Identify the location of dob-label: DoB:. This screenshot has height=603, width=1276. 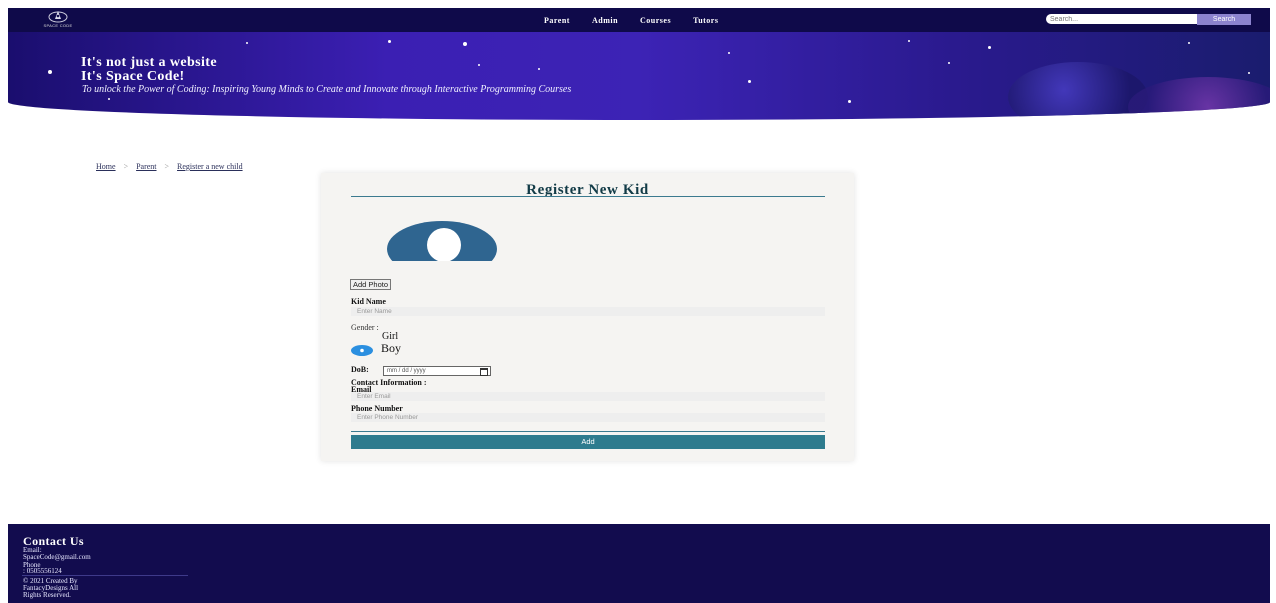
(360, 369).